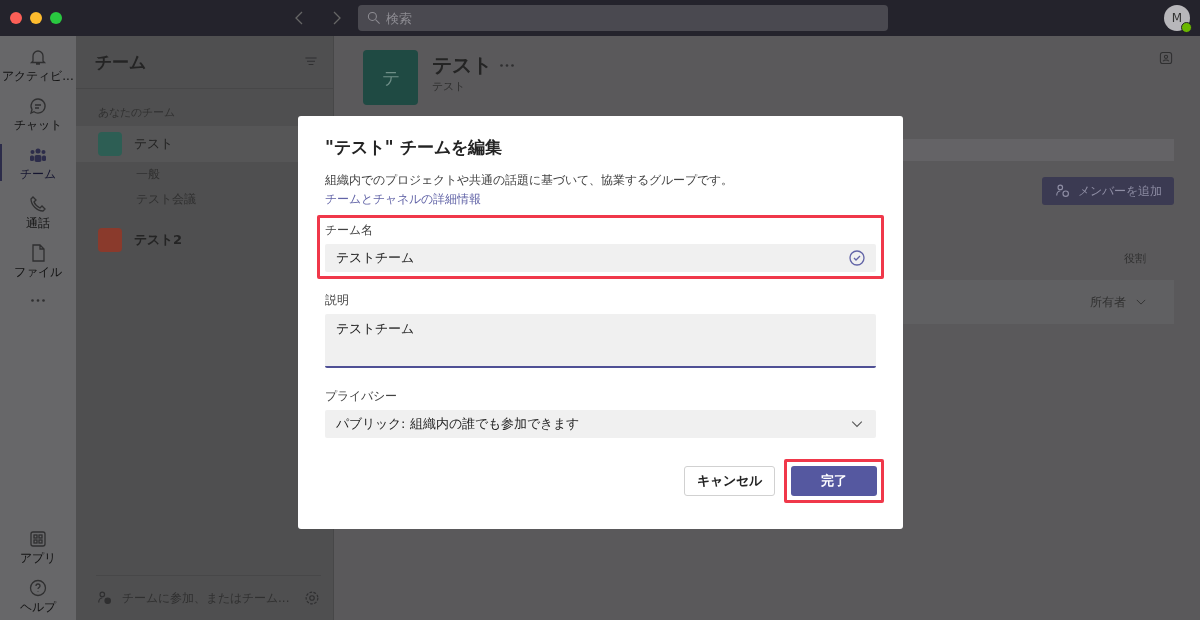 This screenshot has width=1200, height=620. I want to click on search-icon, so click(374, 18).